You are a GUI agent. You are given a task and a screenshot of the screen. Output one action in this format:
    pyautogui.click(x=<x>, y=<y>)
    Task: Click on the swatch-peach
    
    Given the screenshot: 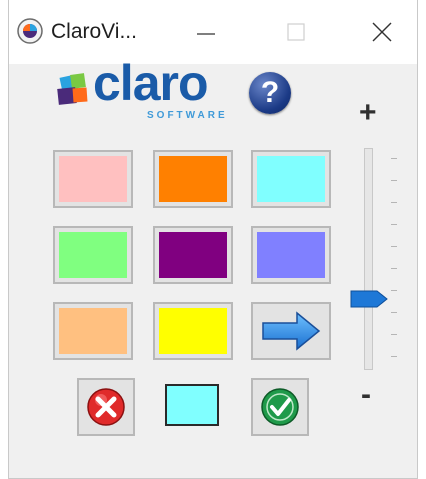 What is the action you would take?
    pyautogui.click(x=93, y=331)
    